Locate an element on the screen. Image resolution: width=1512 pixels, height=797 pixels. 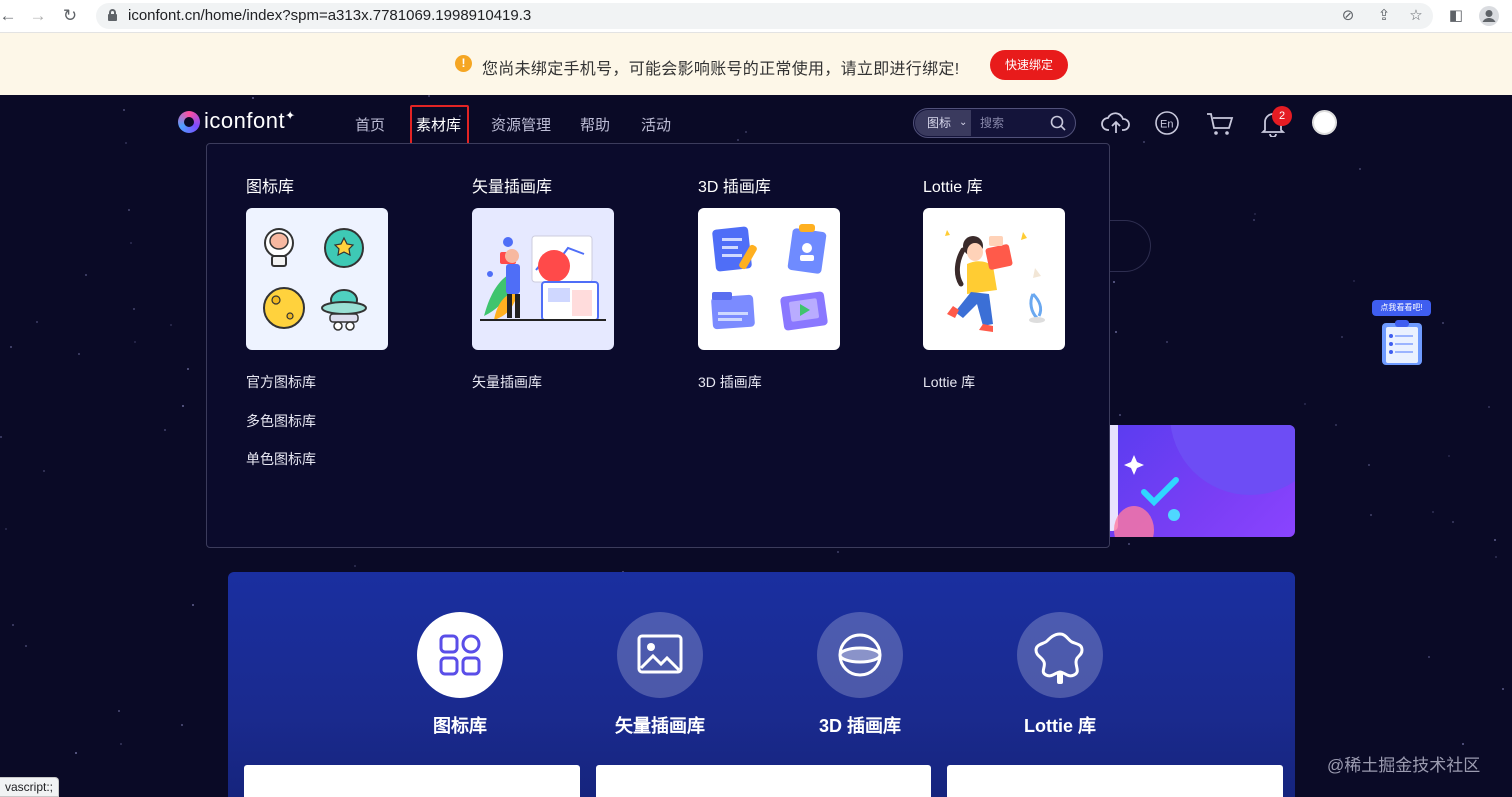
vector-library-thumbnail is located at coordinates (543, 279).